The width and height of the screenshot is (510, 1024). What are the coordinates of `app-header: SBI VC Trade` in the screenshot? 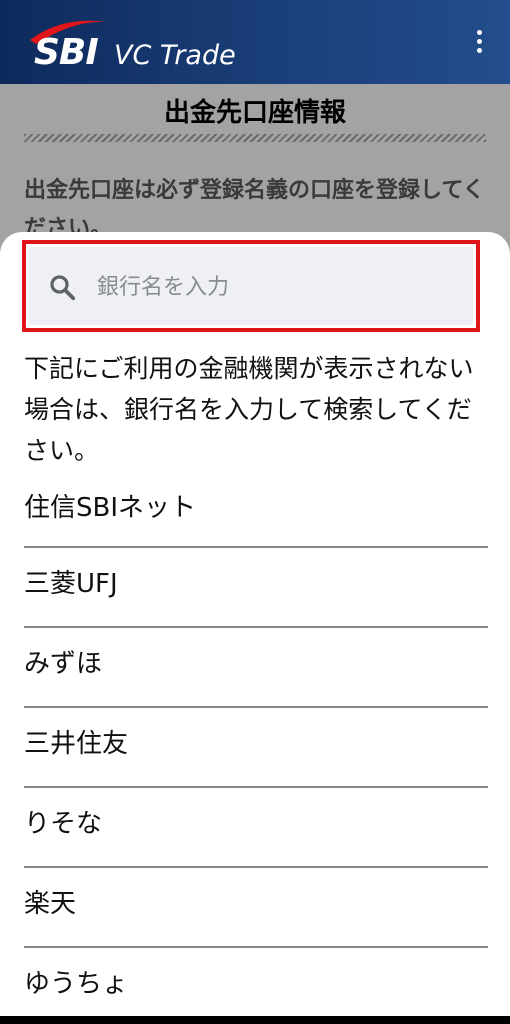 It's located at (255, 42).